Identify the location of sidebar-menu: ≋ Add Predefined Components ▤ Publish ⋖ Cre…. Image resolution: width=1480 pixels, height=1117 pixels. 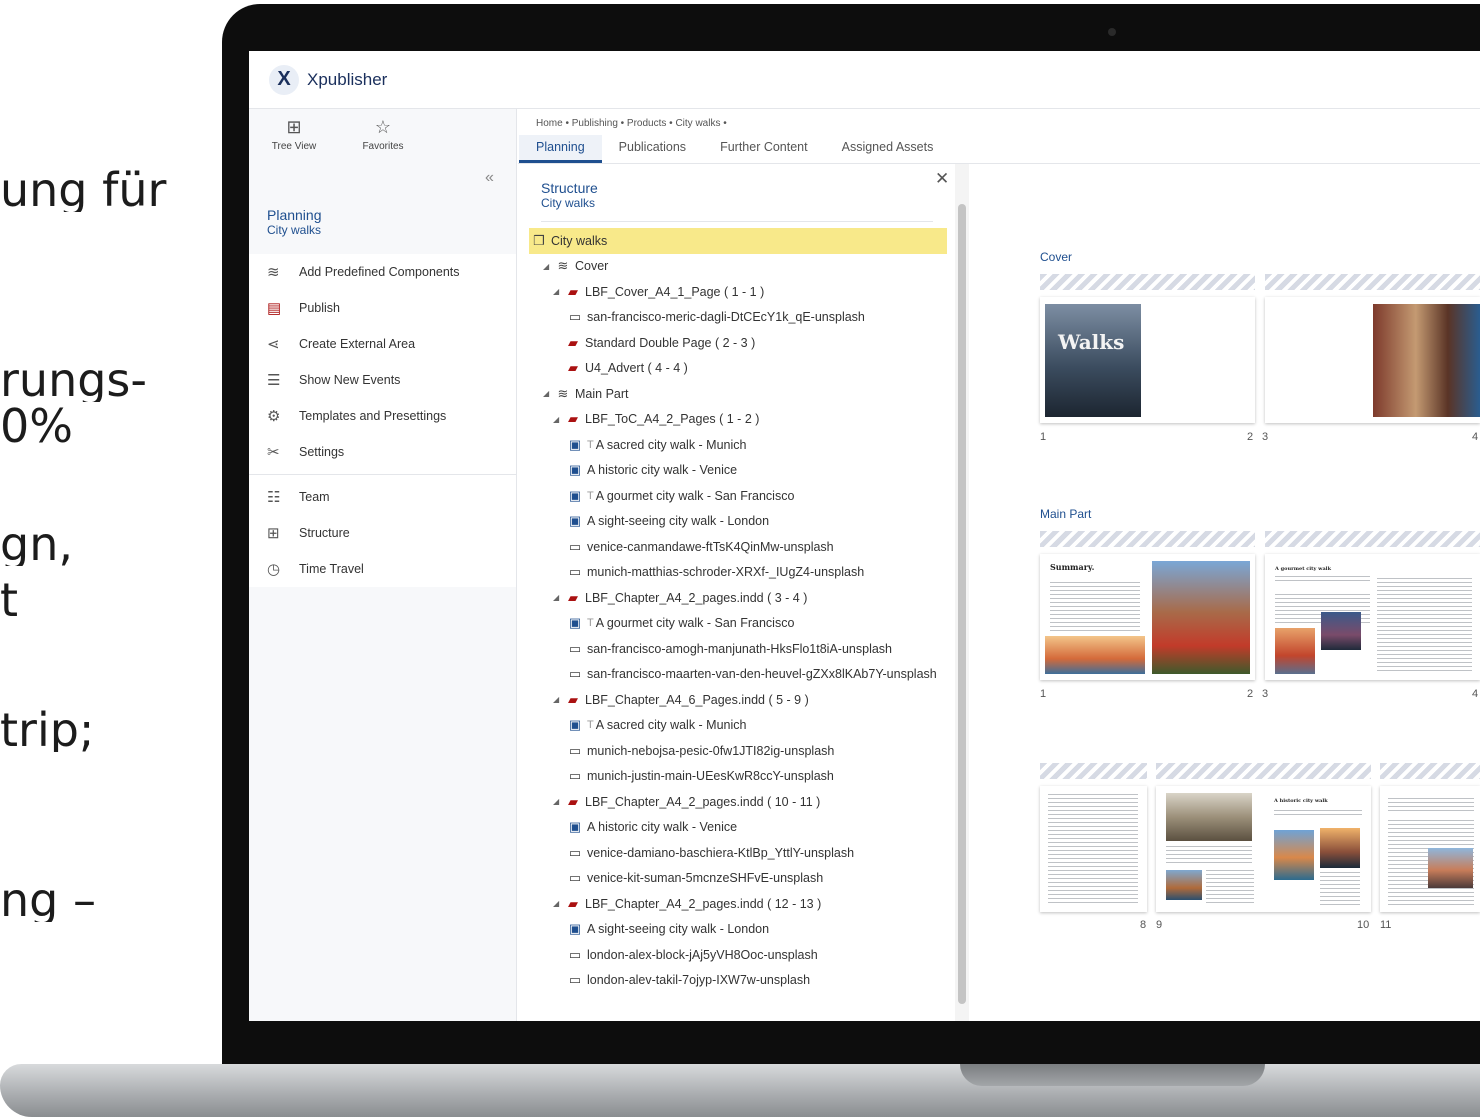
(382, 420).